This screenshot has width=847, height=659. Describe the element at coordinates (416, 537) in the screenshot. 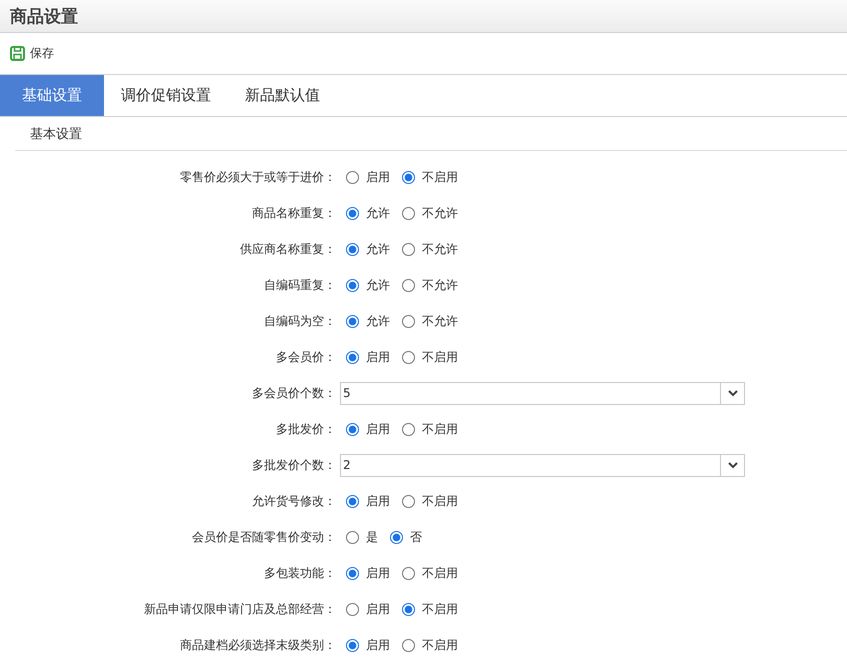

I see `option-label: 否` at that location.